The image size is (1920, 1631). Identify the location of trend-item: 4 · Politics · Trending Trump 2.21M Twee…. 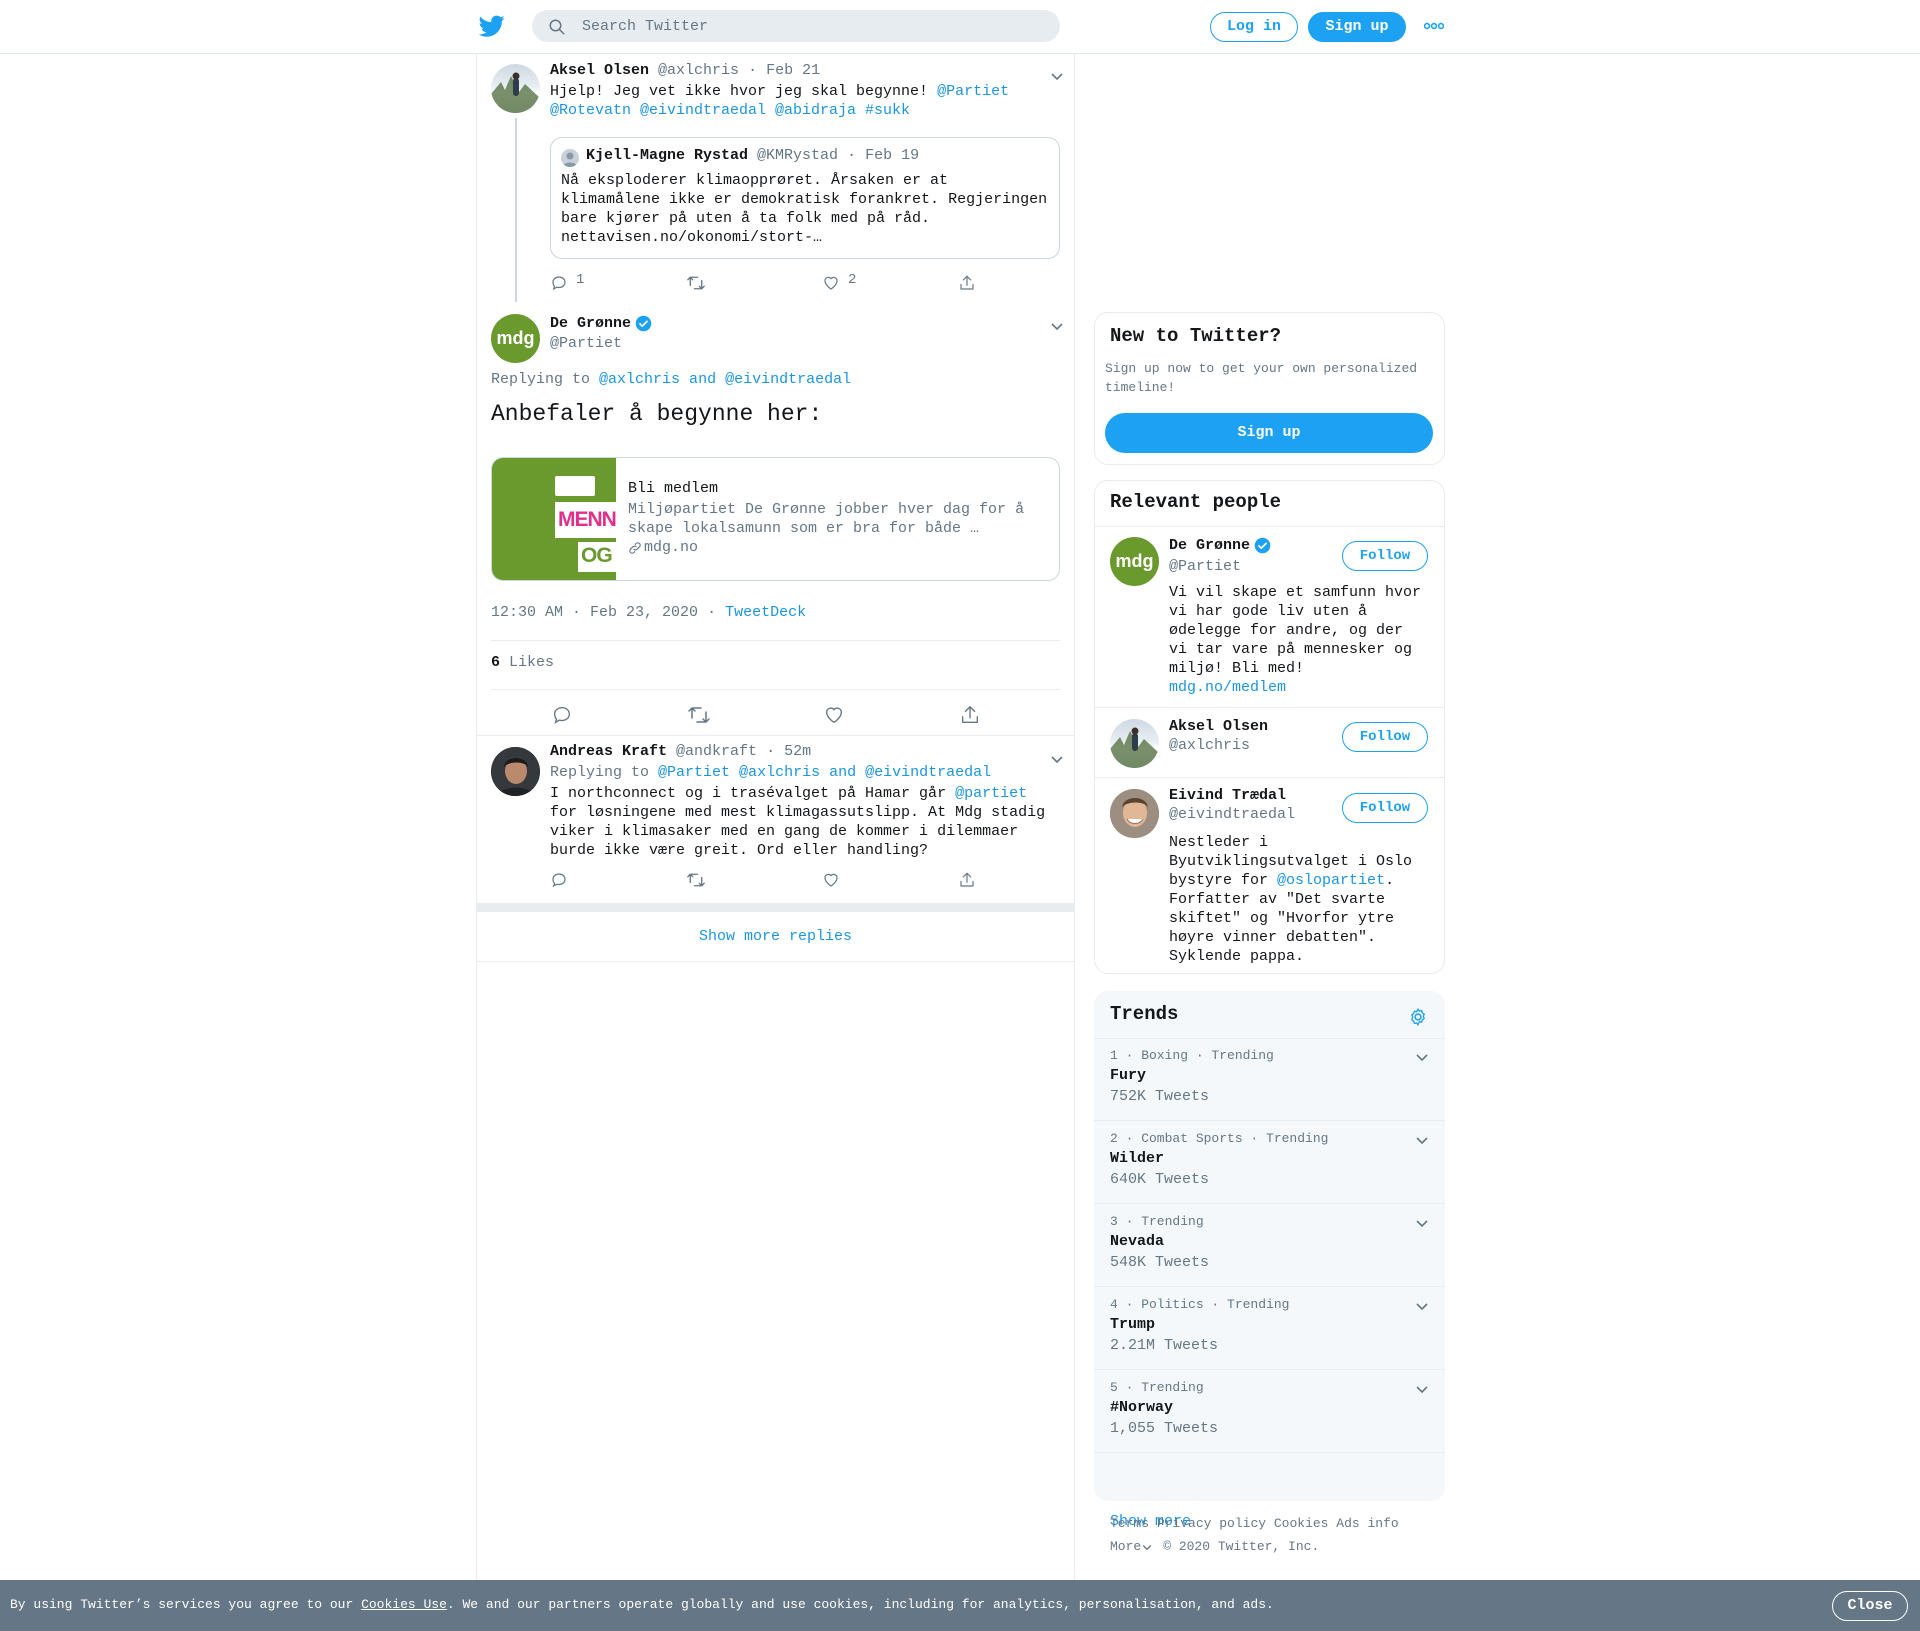
(1269, 1329).